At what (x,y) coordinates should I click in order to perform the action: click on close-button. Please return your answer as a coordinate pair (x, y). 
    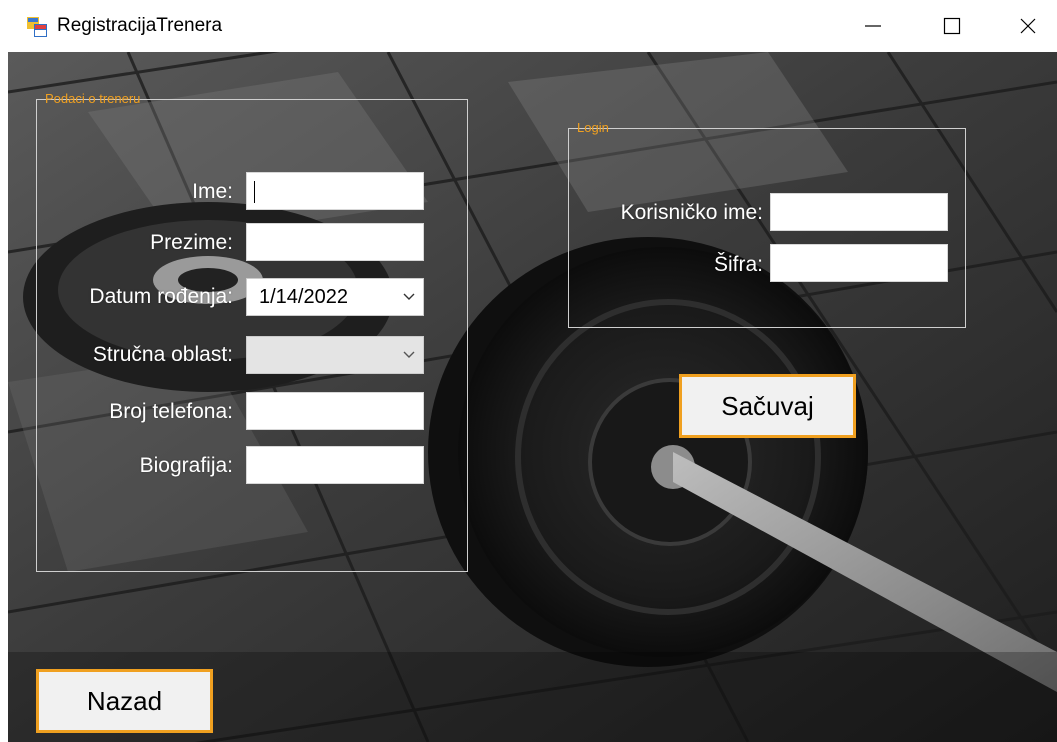
    Looking at the image, I should click on (1028, 26).